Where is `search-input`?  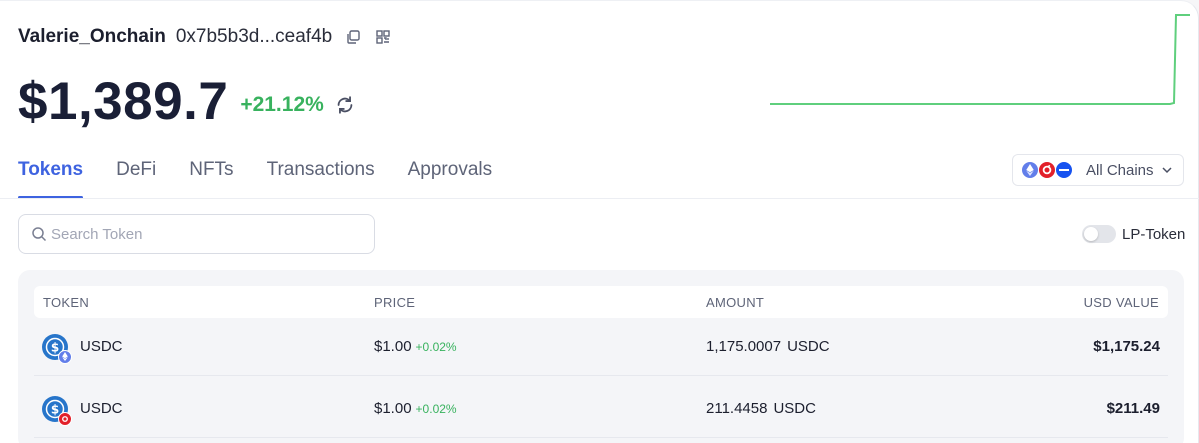 search-input is located at coordinates (201, 234).